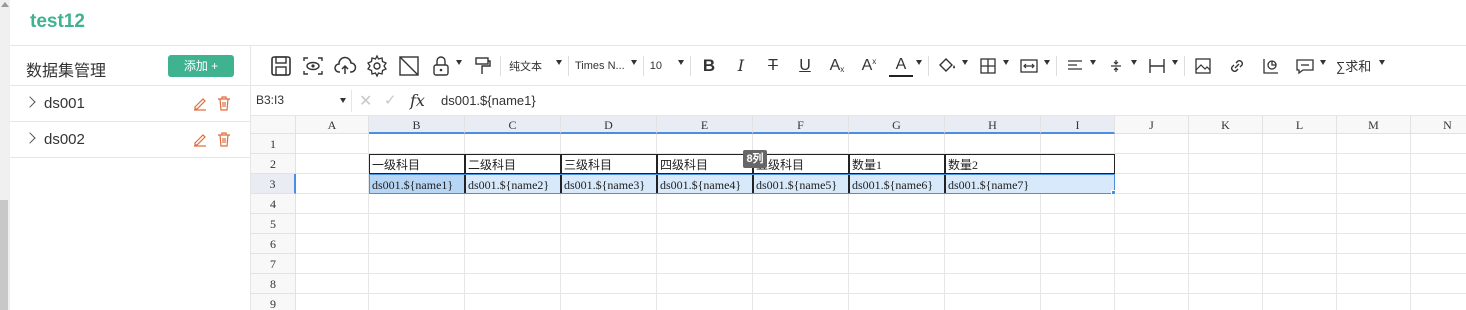 The width and height of the screenshot is (1466, 310). Describe the element at coordinates (1353, 65) in the screenshot. I see `sum-function-button: ∑求和` at that location.